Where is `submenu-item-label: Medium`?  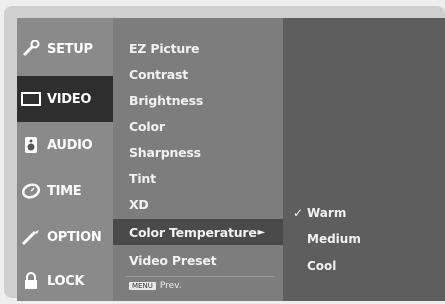
submenu-item-label: Medium is located at coordinates (334, 239).